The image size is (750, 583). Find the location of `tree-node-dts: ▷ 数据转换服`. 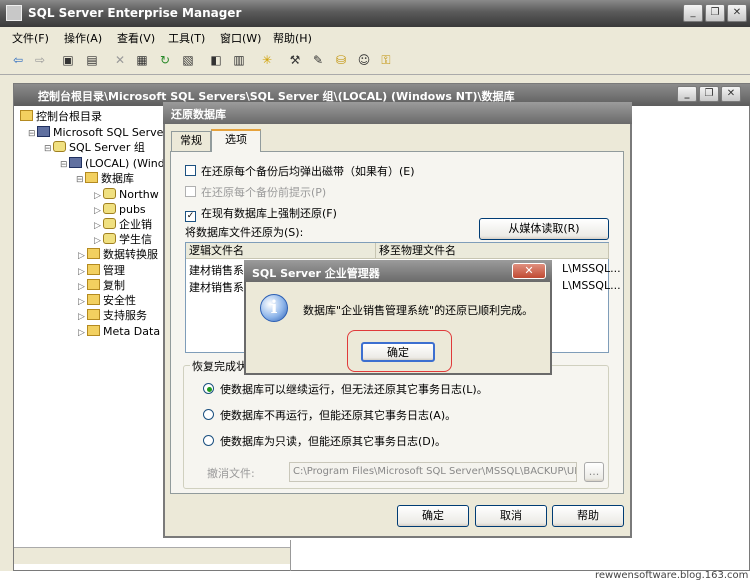

tree-node-dts: ▷ 数据转换服 is located at coordinates (118, 255).